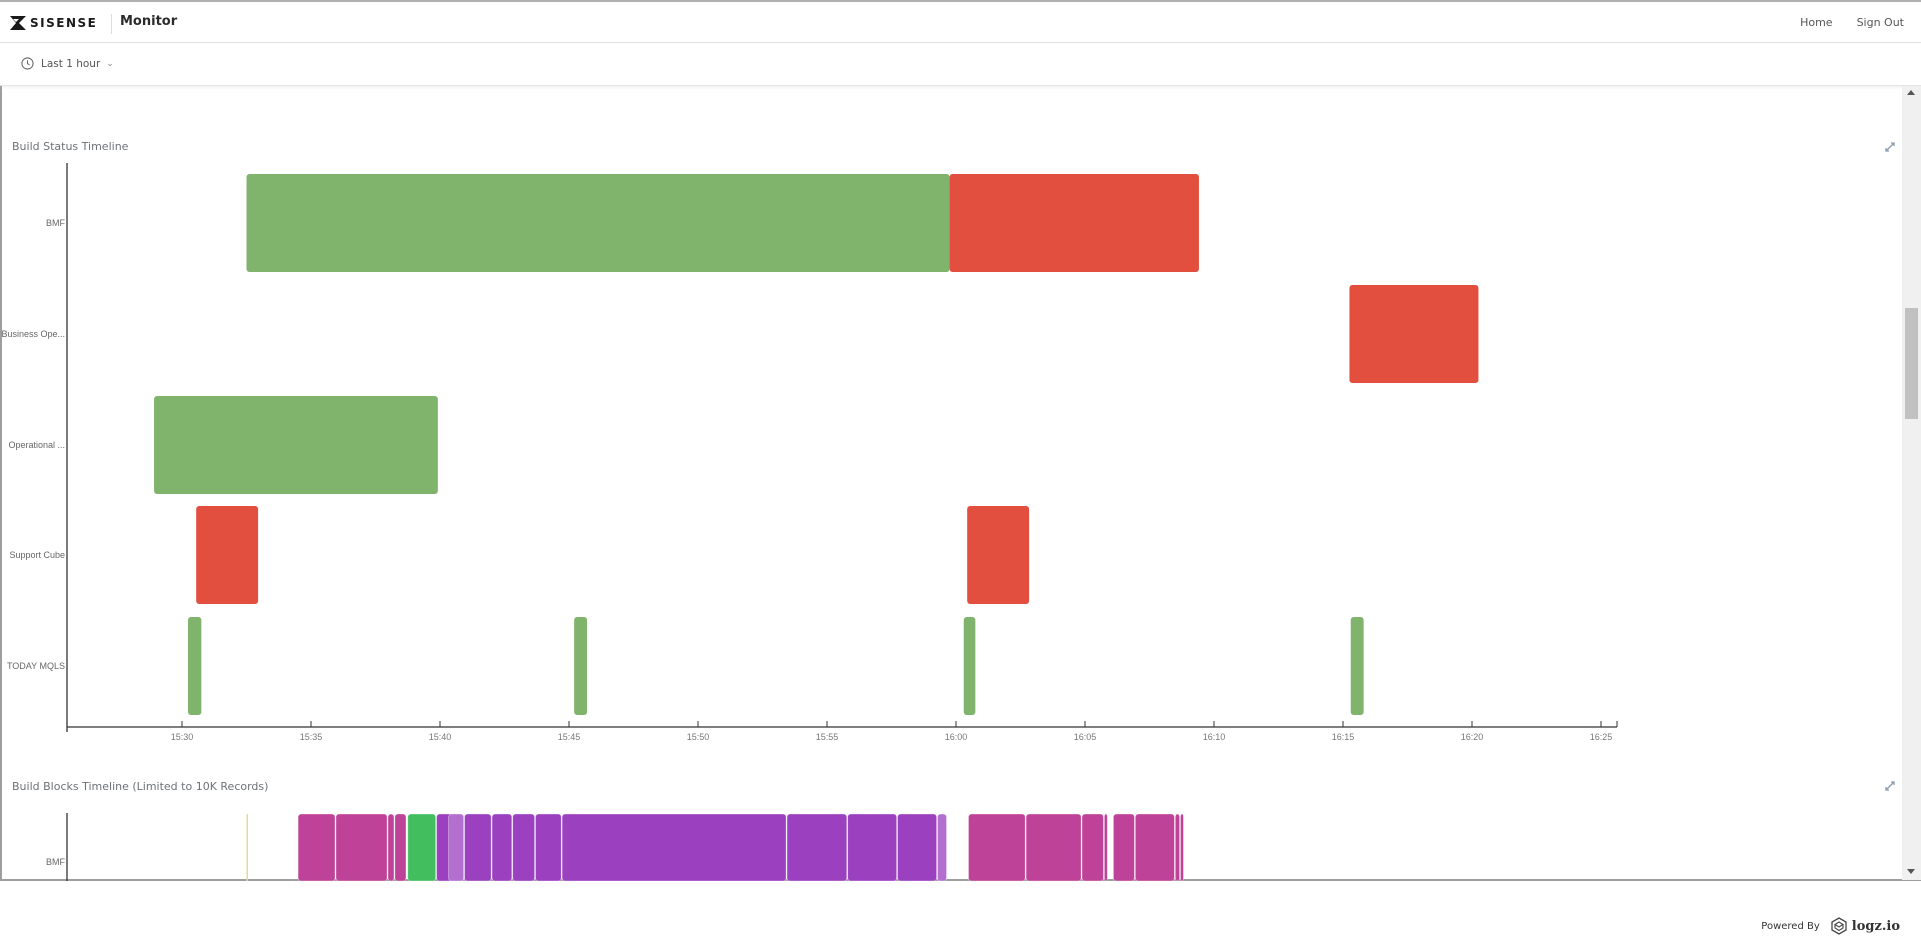 The height and width of the screenshot is (951, 1921). Describe the element at coordinates (56, 862) in the screenshot. I see `blocks-y-tick-label: BMF` at that location.